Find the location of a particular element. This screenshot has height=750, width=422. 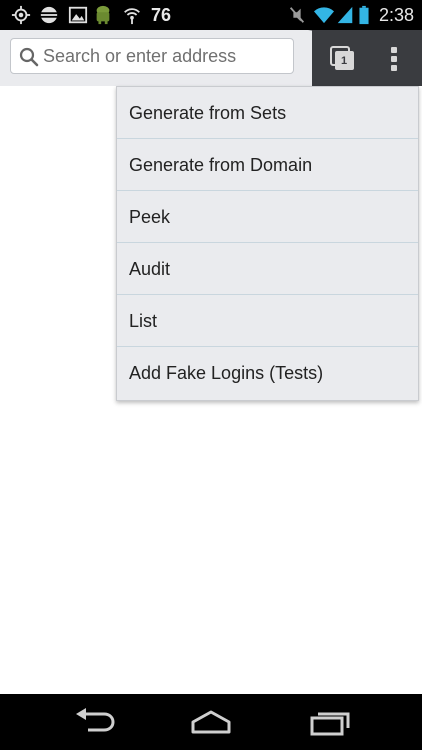

overflow-menu-button is located at coordinates (394, 59).